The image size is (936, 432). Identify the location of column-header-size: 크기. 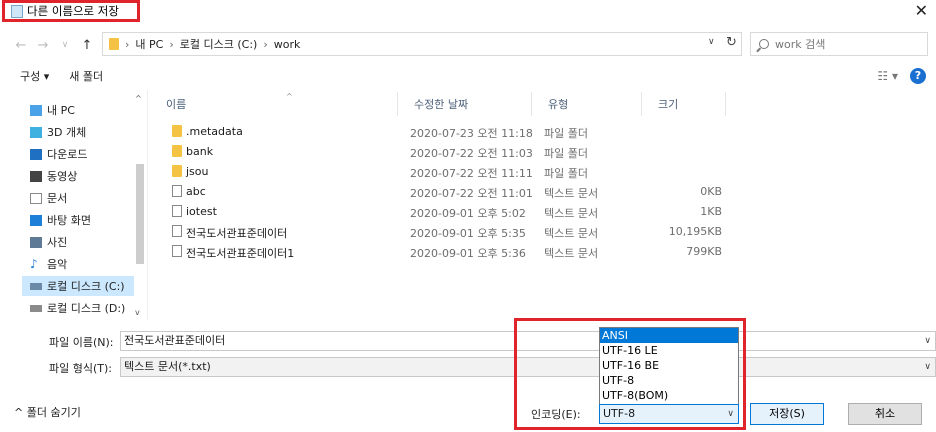
(684, 104).